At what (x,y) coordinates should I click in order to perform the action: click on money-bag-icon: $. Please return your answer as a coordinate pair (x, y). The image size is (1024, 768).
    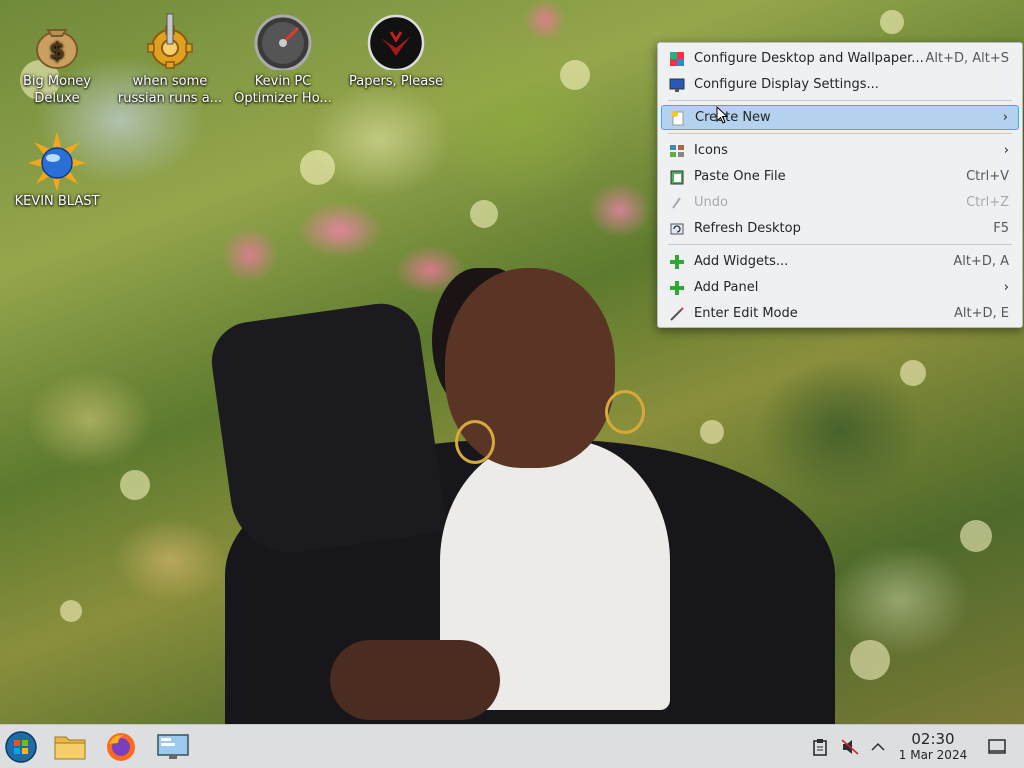
    Looking at the image, I should click on (57, 41).